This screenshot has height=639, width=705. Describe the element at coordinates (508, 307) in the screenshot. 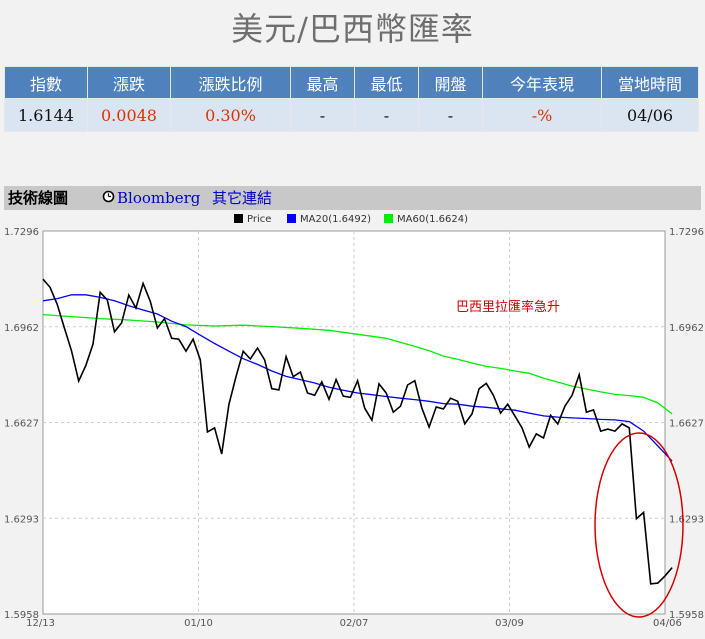

I see `chart-annotation: 巴西里拉匯率急升` at that location.